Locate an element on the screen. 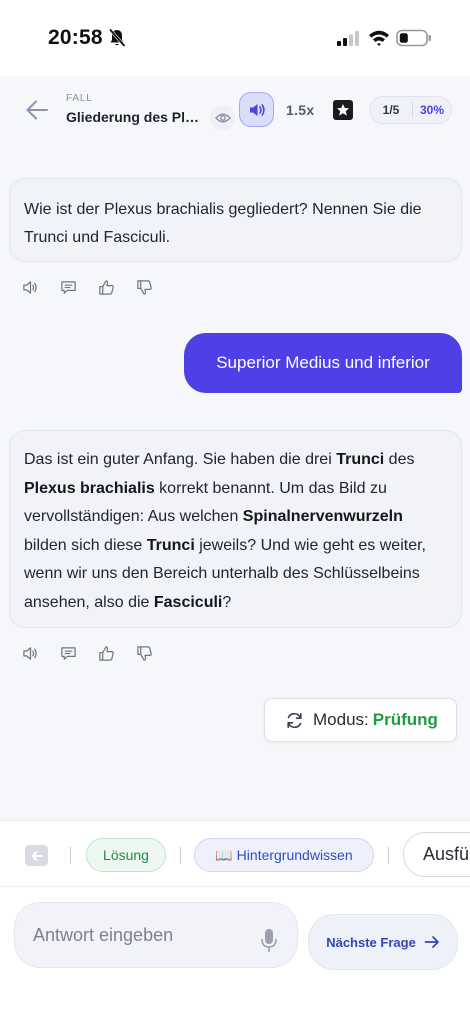 The image size is (470, 1024). refresh-icon is located at coordinates (294, 720).